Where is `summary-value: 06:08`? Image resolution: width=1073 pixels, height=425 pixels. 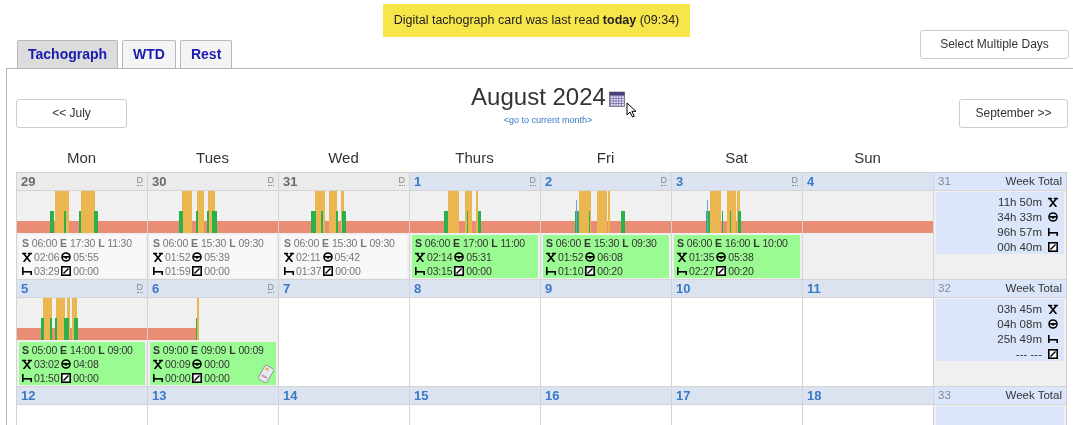
summary-value: 06:08 is located at coordinates (610, 256).